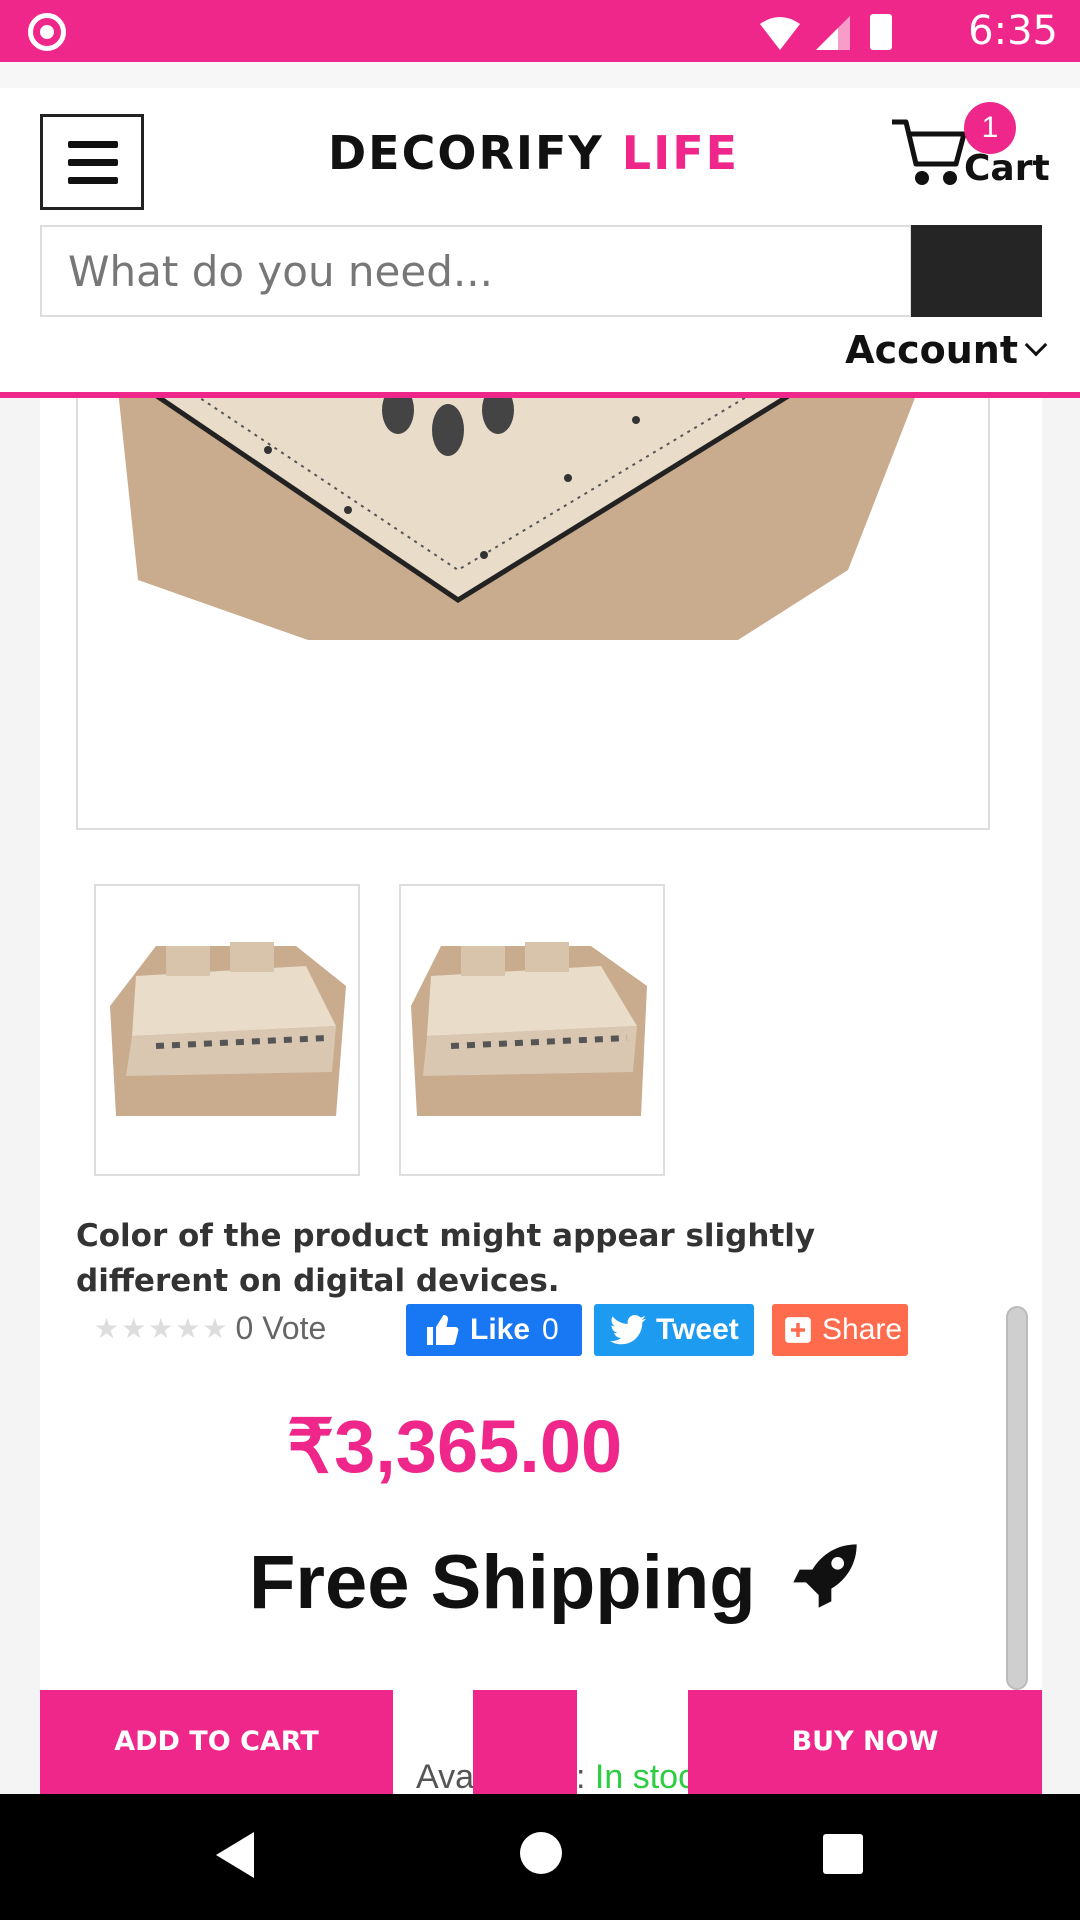 The width and height of the screenshot is (1080, 1920). Describe the element at coordinates (628, 1330) in the screenshot. I see `twitter-bird-icon` at that location.